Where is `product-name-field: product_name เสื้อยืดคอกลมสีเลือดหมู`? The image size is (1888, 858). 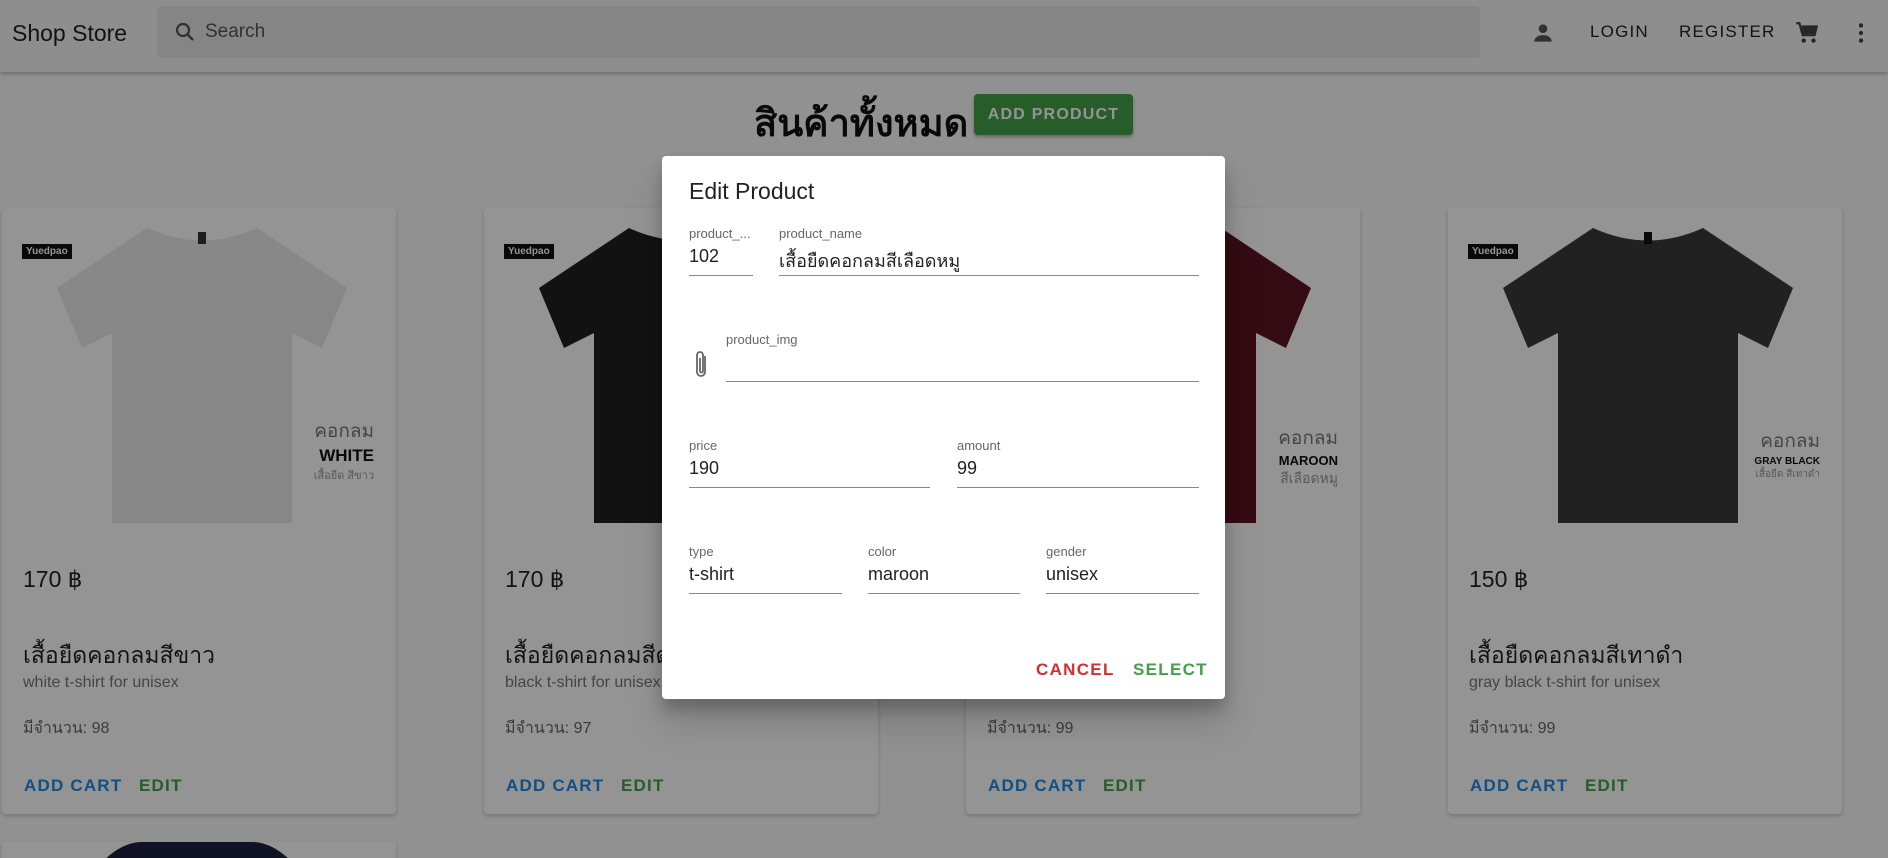 product-name-field: product_name เสื้อยืดคอกลมสีเลือดหมู is located at coordinates (989, 251).